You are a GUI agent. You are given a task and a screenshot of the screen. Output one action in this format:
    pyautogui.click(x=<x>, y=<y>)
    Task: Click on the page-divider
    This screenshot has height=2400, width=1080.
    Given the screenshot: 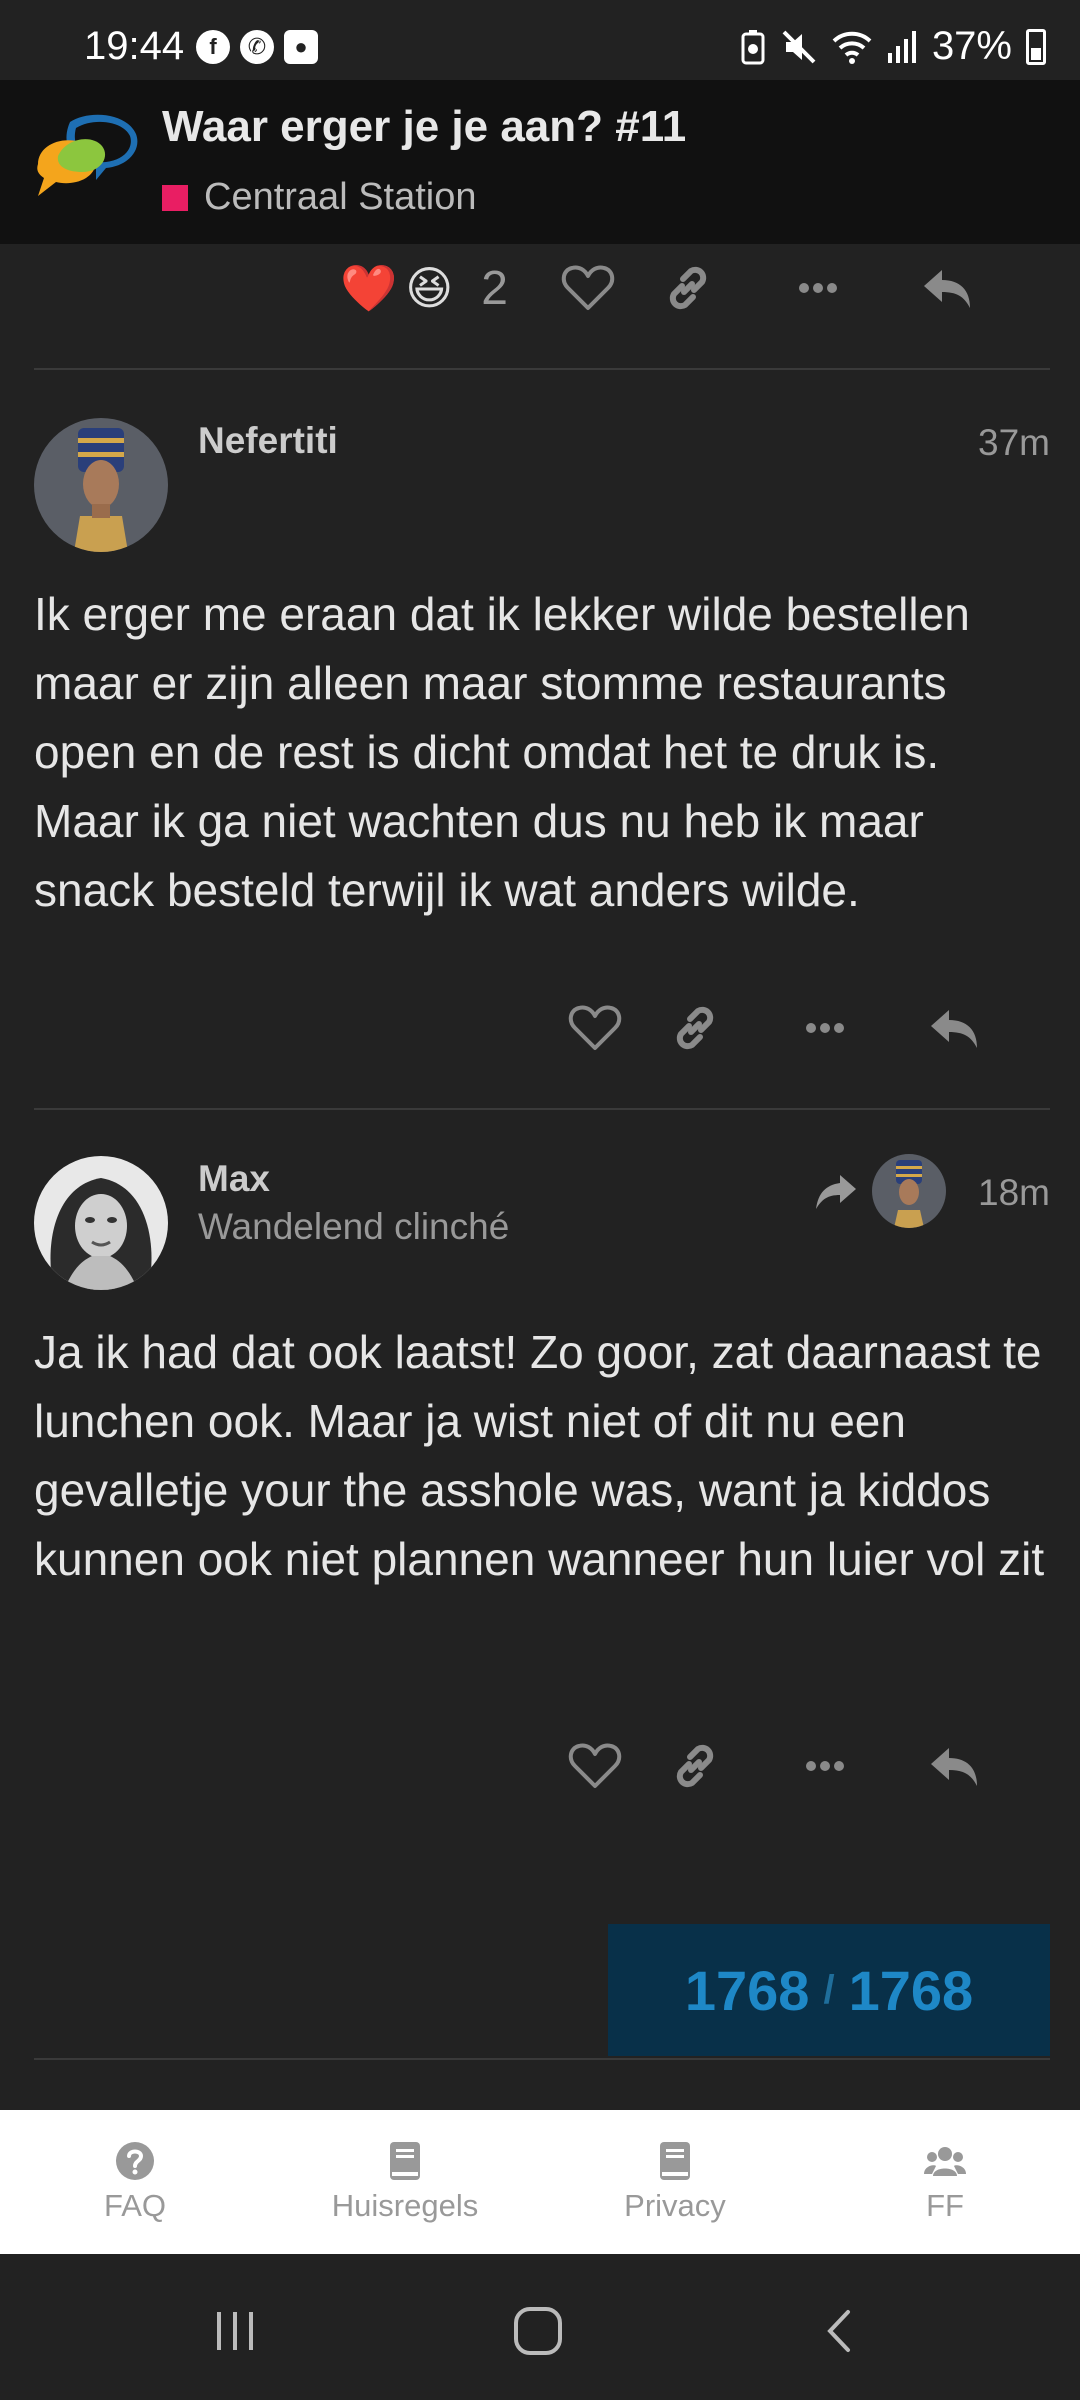 What is the action you would take?
    pyautogui.click(x=542, y=2059)
    